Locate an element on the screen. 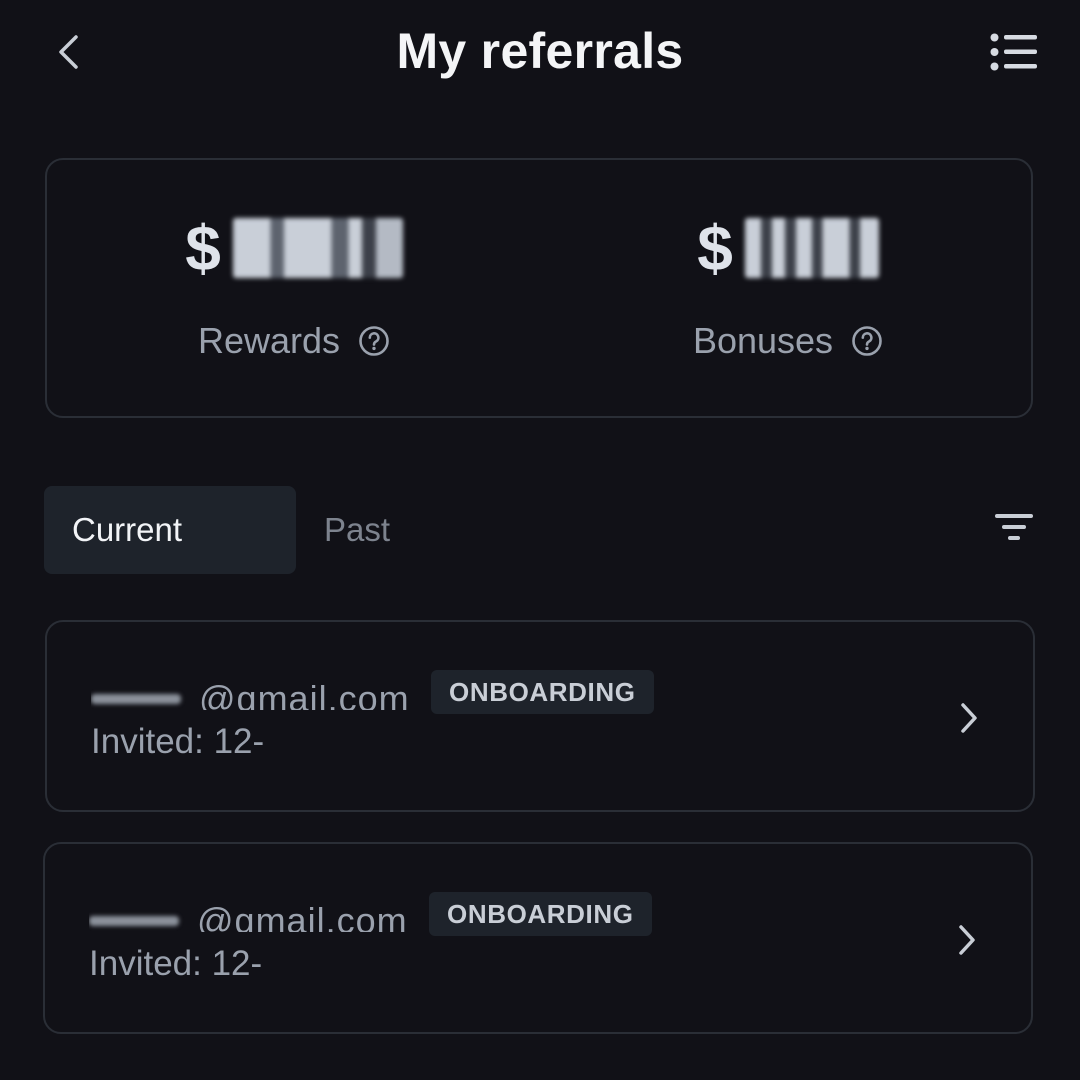 The height and width of the screenshot is (1080, 1080). menu-button is located at coordinates (1014, 52).